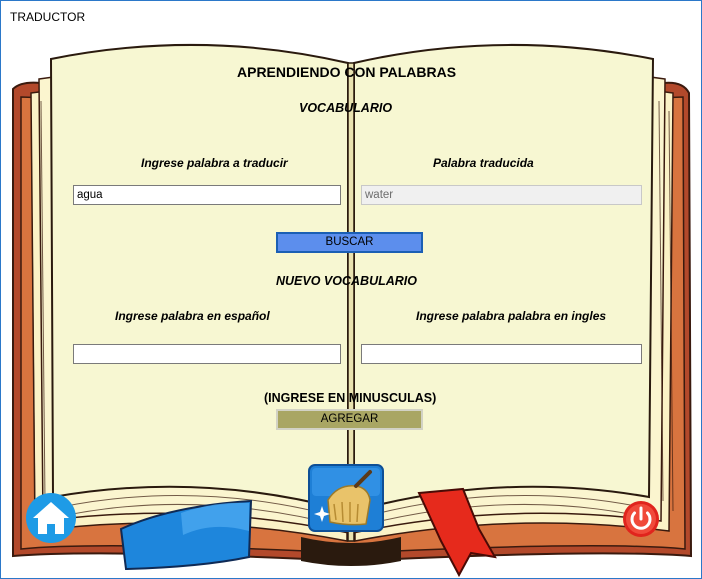 Image resolution: width=702 pixels, height=579 pixels. I want to click on english-word-label: Ingrese palabra palabra en ingles, so click(511, 316).